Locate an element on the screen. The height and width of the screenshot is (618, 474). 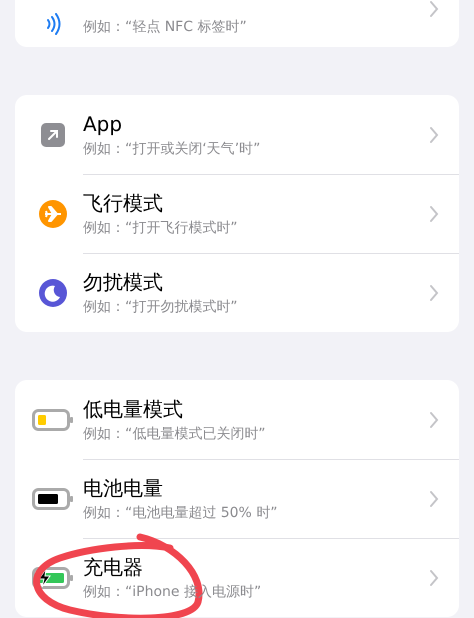
trigger-title: 低电量模式 is located at coordinates (133, 409).